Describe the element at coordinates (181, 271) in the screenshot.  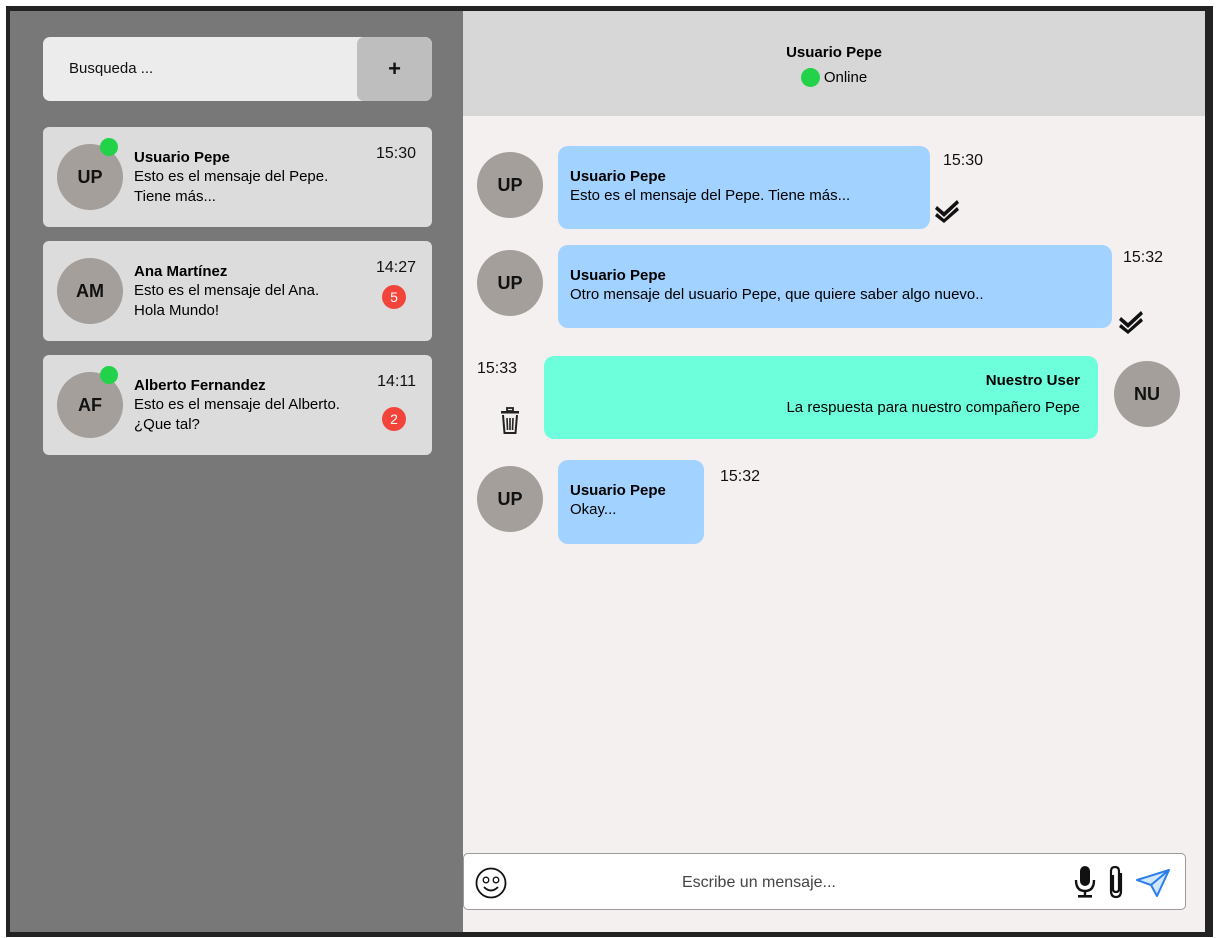
I see `conversation-name: Ana Martínez` at that location.